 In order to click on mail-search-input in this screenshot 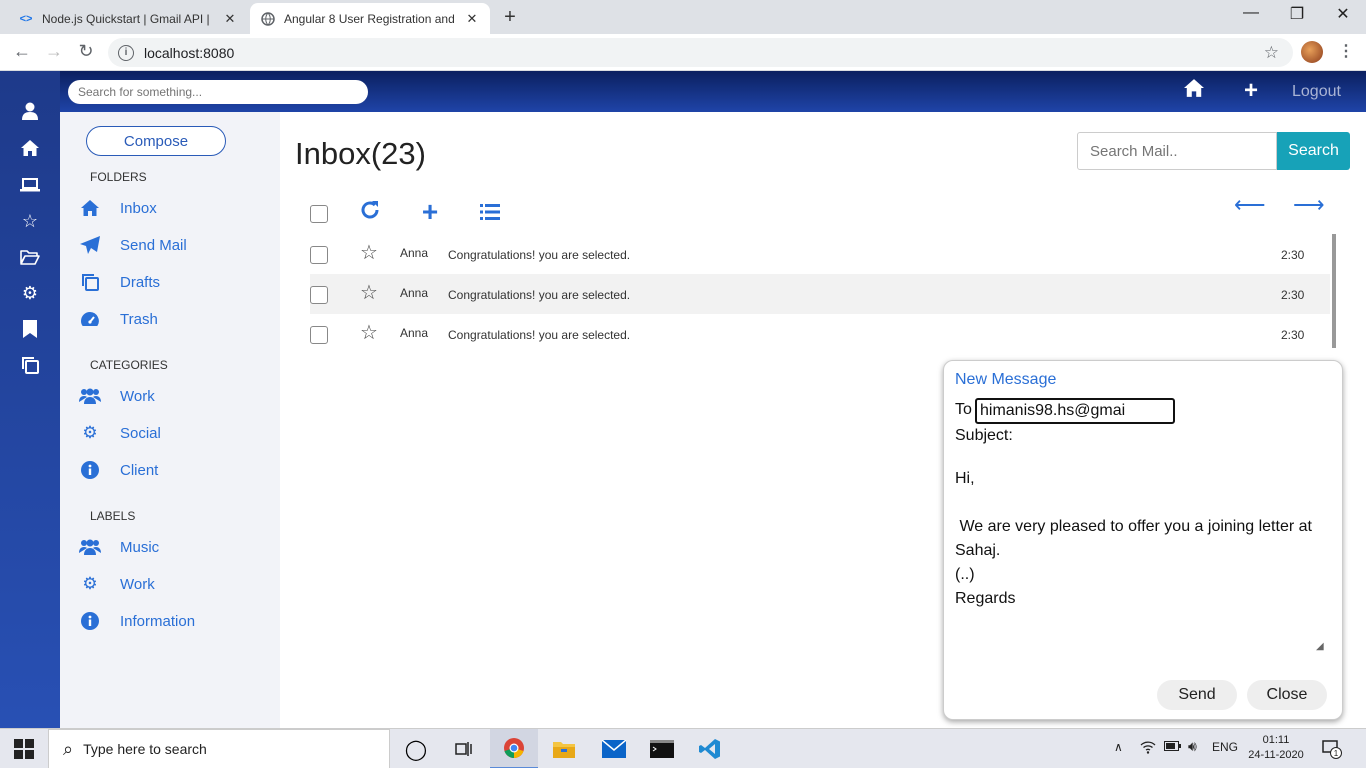, I will do `click(1177, 151)`.